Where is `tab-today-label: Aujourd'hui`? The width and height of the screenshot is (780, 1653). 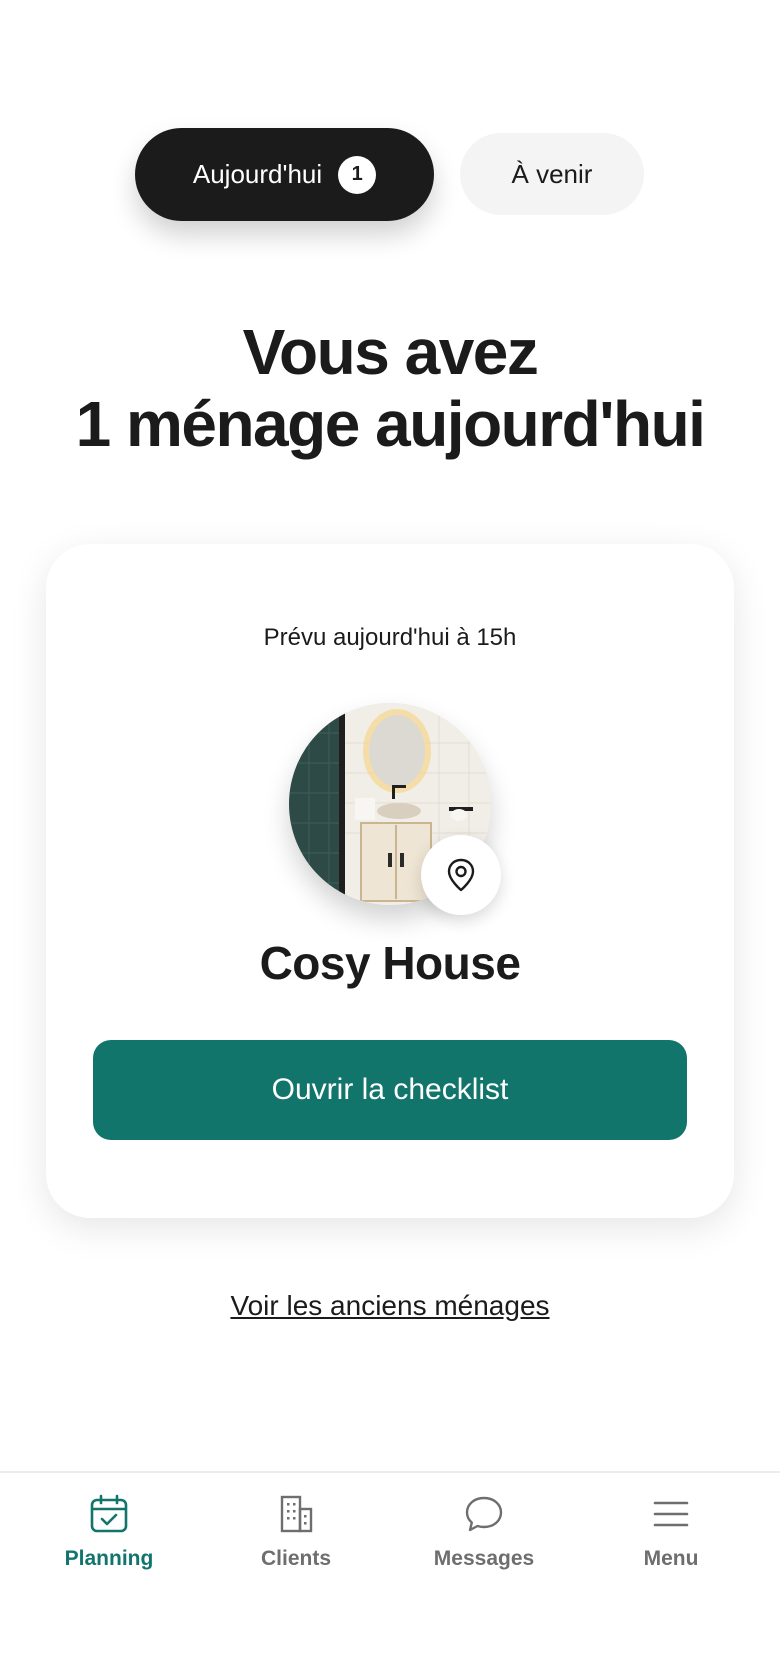 tab-today-label: Aujourd'hui is located at coordinates (257, 174).